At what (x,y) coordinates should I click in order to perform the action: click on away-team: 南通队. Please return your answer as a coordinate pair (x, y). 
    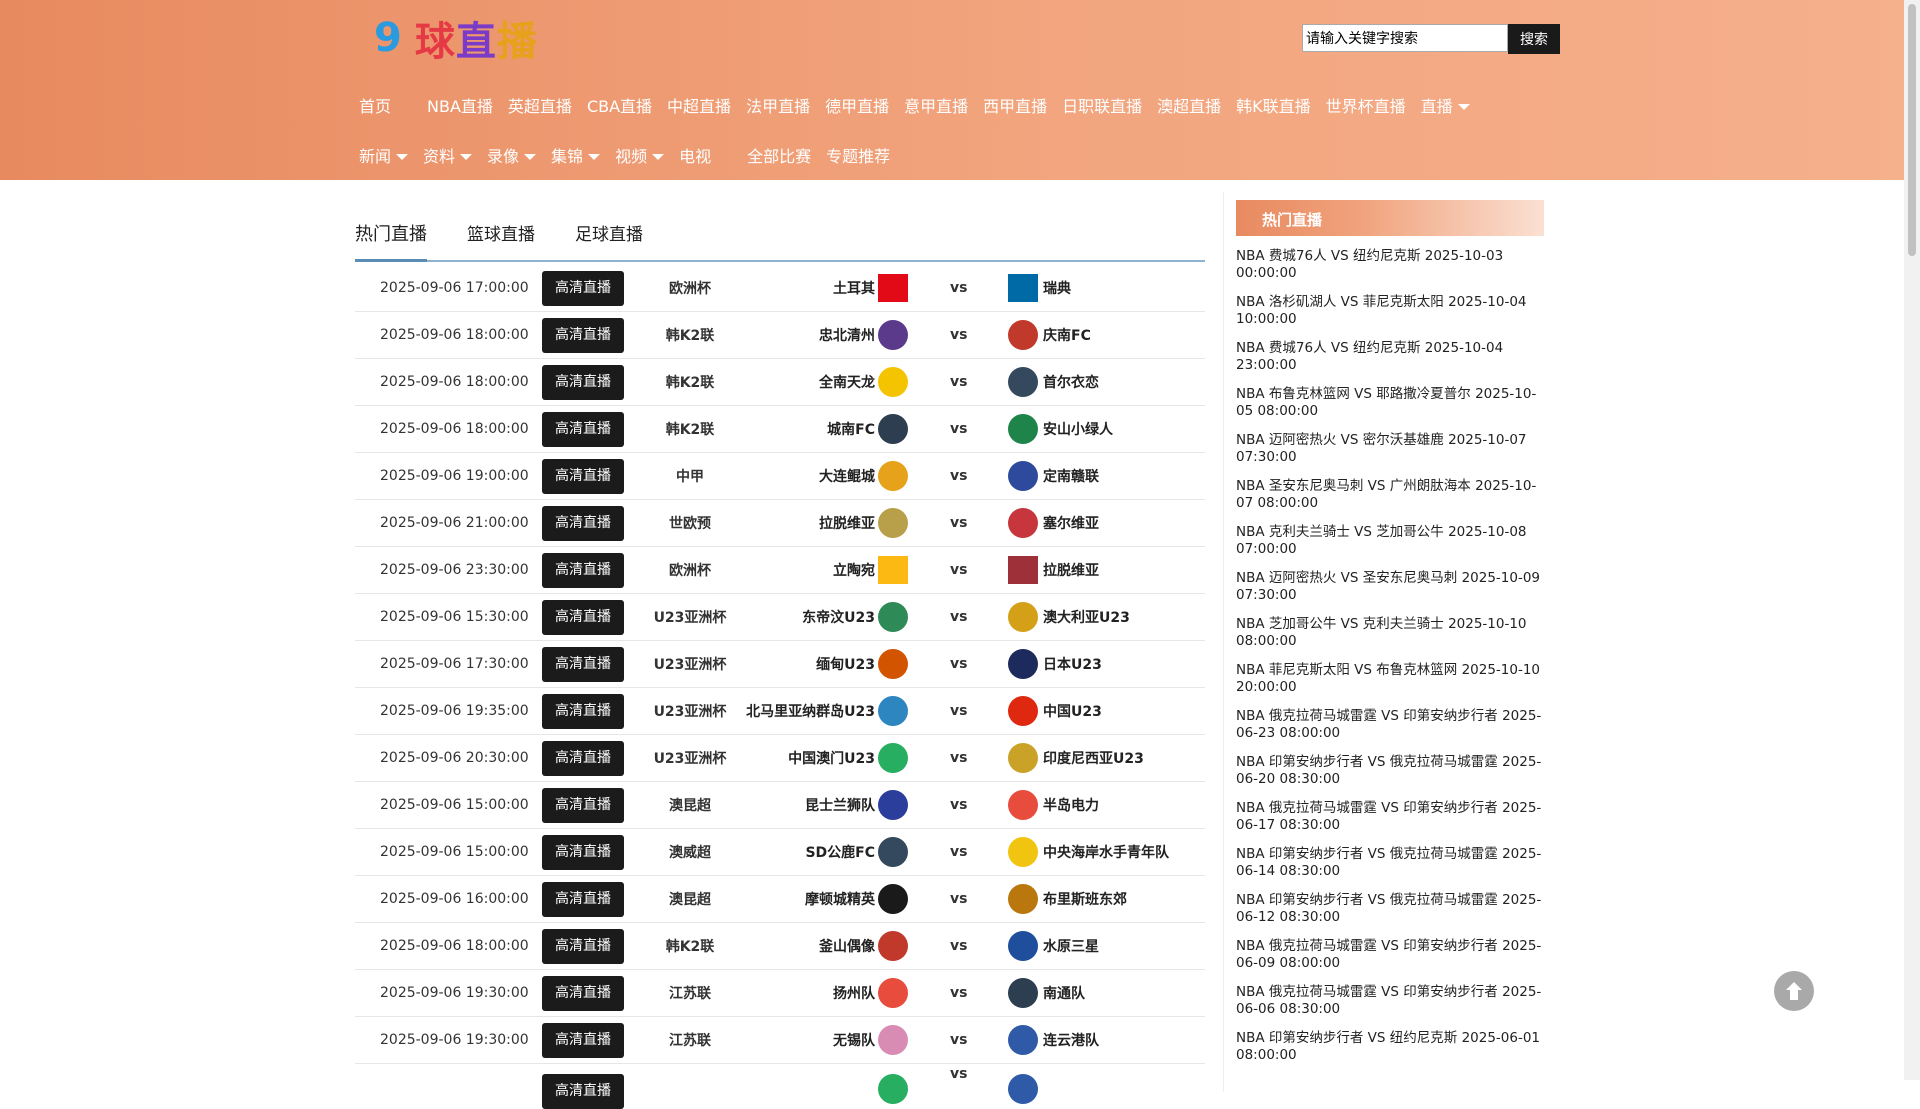
    Looking at the image, I should click on (1064, 993).